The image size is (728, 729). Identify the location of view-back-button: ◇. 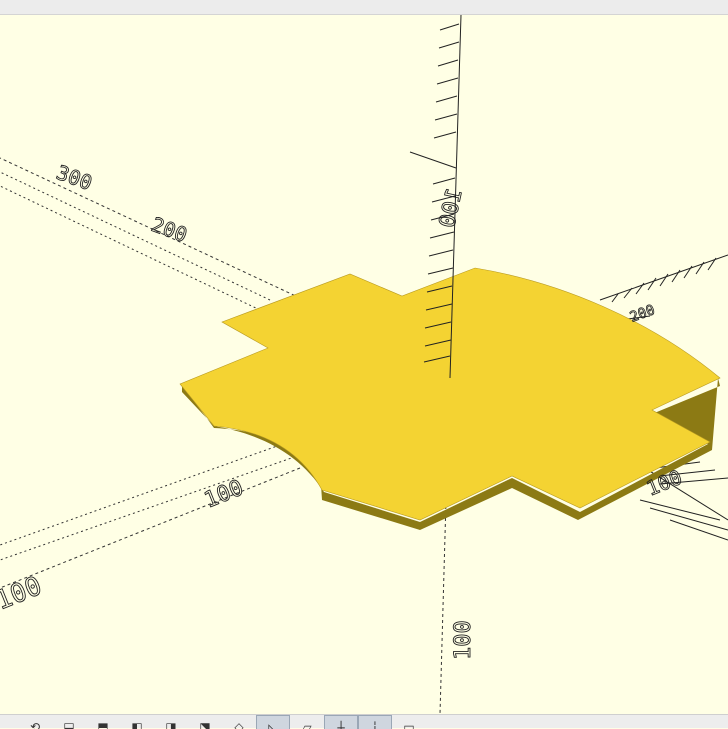
(239, 722).